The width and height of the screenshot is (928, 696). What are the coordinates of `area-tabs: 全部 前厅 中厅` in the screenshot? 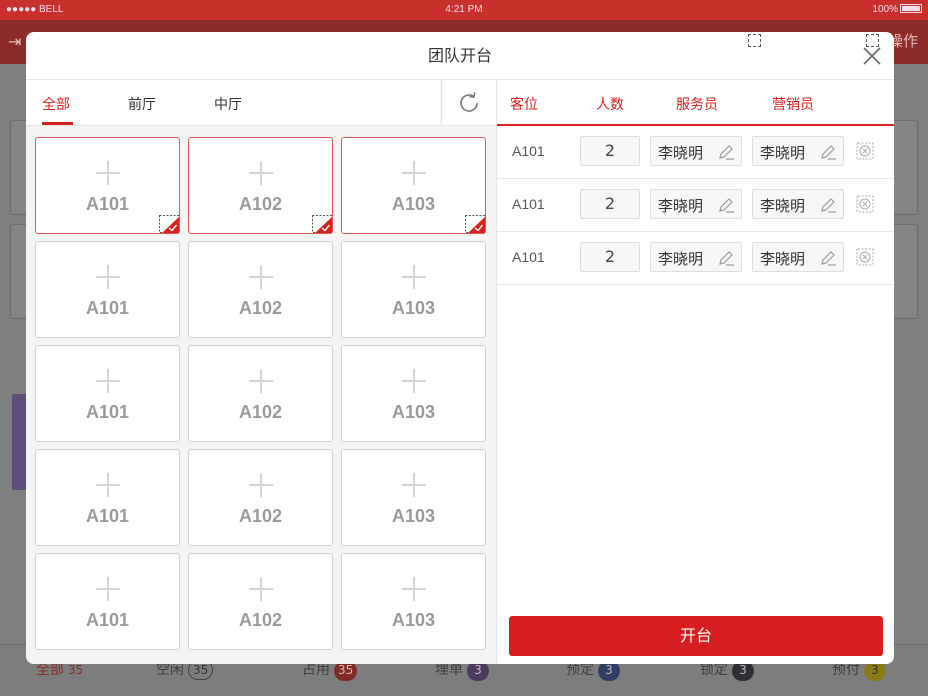 It's located at (233, 103).